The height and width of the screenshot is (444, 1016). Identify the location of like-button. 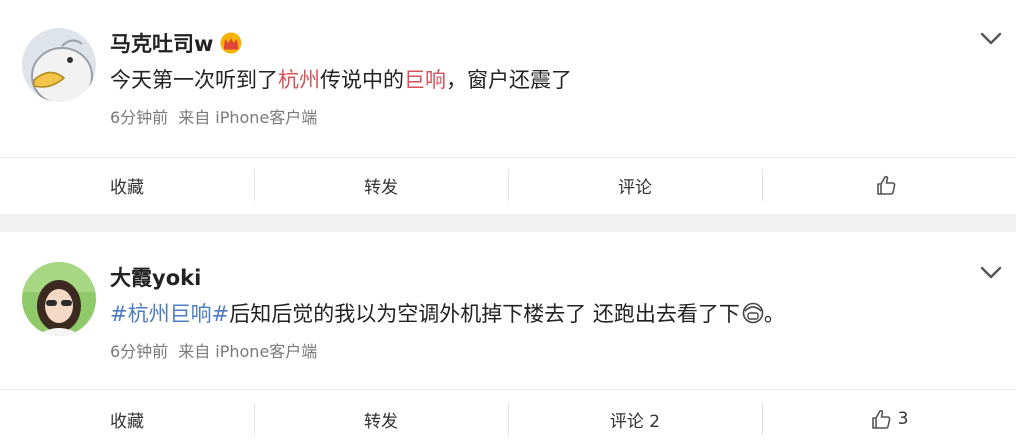
(889, 185).